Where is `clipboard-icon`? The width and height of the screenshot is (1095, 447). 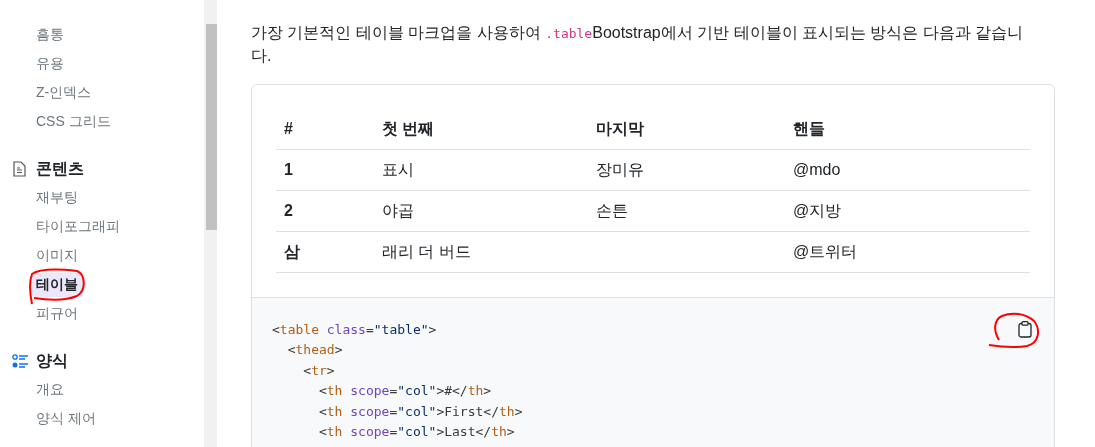
clipboard-icon is located at coordinates (1025, 329).